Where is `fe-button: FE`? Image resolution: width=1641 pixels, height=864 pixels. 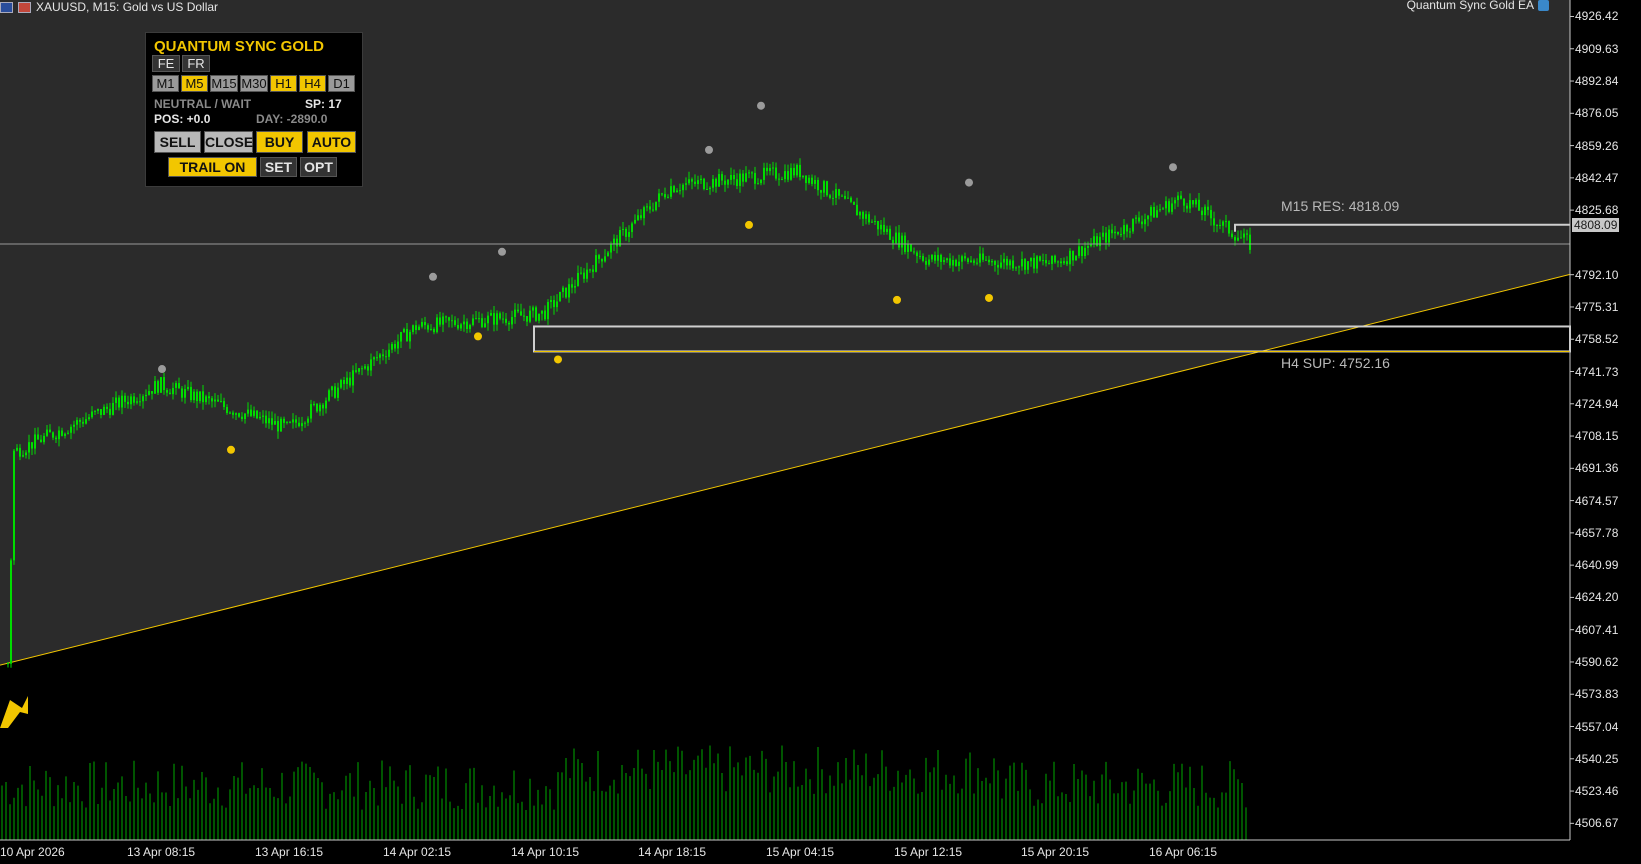
fe-button: FE is located at coordinates (166, 63).